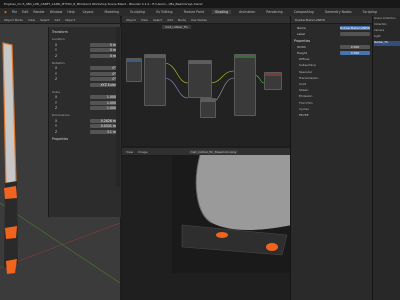  What do you see at coordinates (104, 126) in the screenshot?
I see `dimensions-y-field: 0.0341 m` at bounding box center [104, 126].